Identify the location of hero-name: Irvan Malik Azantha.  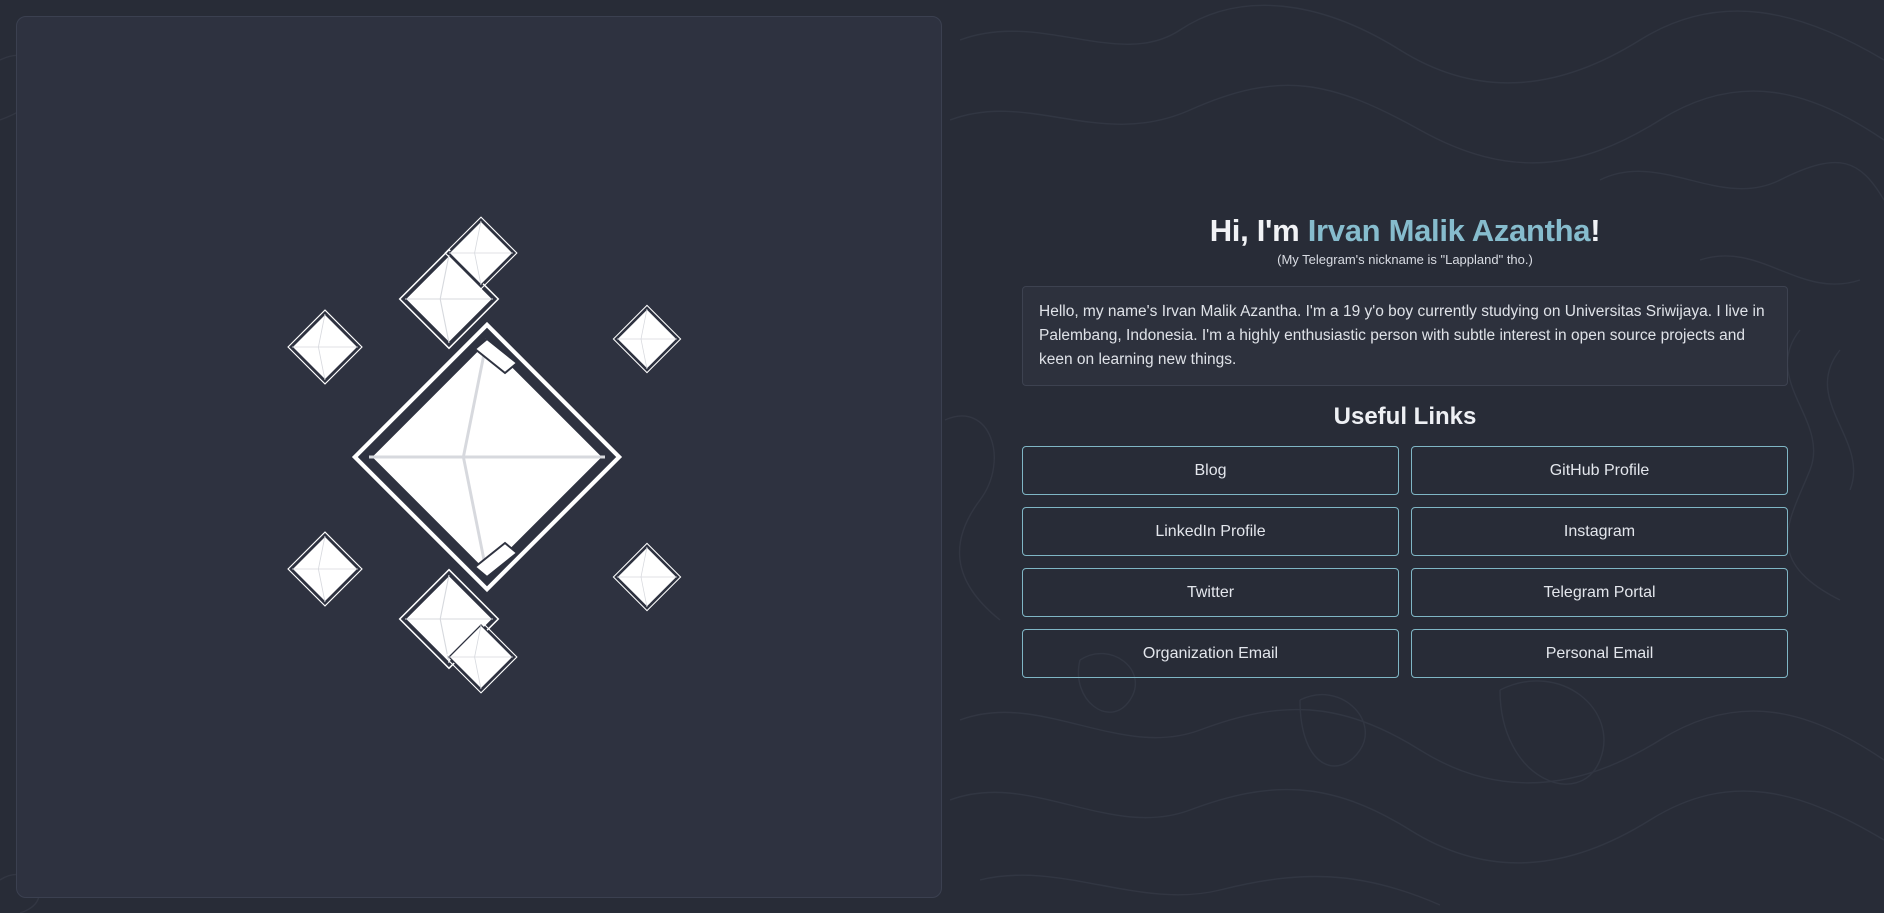
(1449, 230).